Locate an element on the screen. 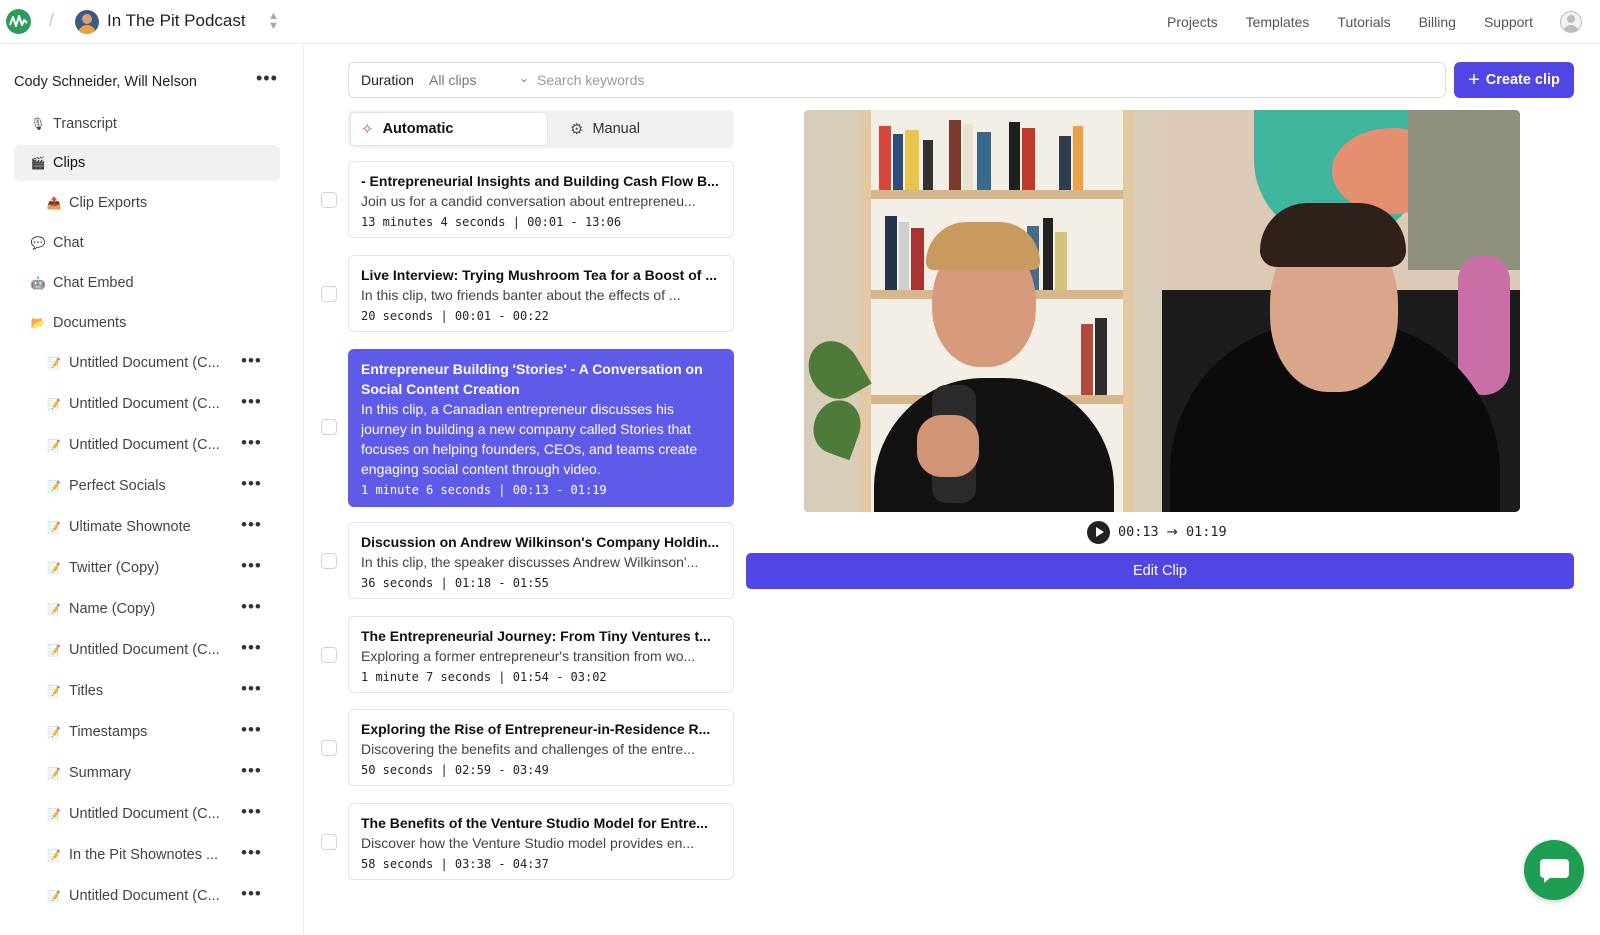 Image resolution: width=1600 pixels, height=935 pixels. tab-manual-label: Manual is located at coordinates (616, 129).